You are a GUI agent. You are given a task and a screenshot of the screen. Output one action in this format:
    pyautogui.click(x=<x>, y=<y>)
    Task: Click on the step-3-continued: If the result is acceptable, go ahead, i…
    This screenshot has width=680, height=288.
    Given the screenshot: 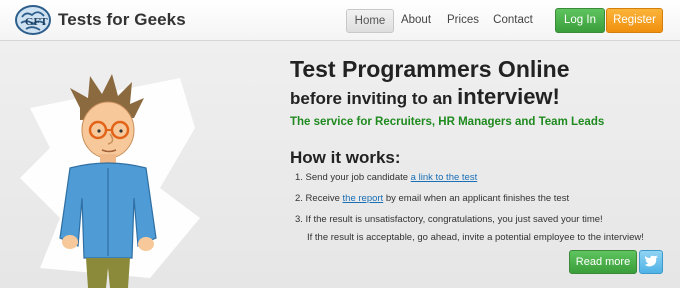 What is the action you would take?
    pyautogui.click(x=475, y=237)
    